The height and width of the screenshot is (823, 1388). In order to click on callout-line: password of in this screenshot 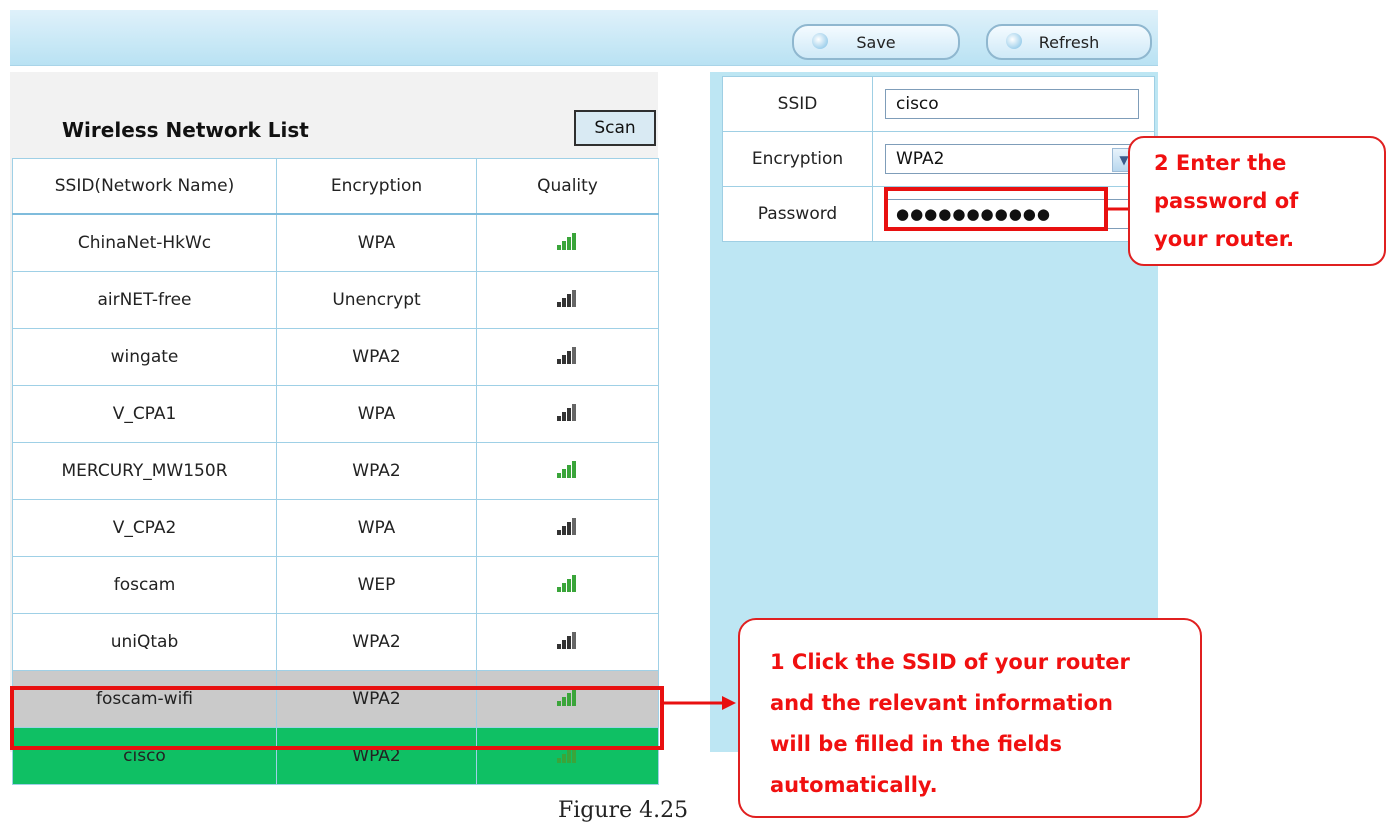, I will do `click(1226, 201)`.